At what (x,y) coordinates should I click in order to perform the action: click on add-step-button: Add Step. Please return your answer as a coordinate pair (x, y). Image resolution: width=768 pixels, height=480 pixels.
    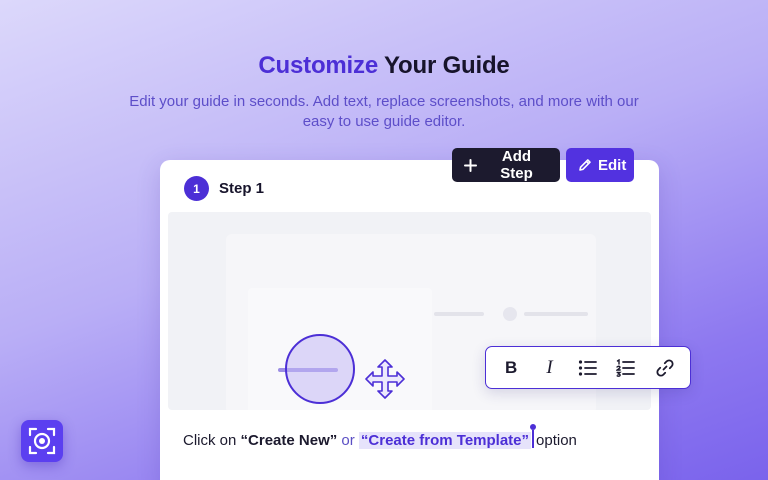
    Looking at the image, I should click on (506, 165).